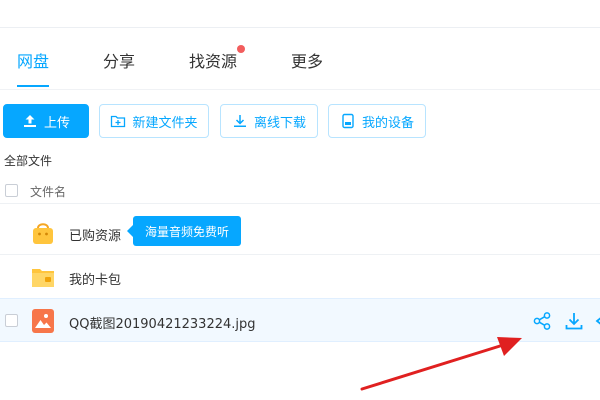 This screenshot has width=600, height=400. I want to click on more-actions-icon, so click(597, 321).